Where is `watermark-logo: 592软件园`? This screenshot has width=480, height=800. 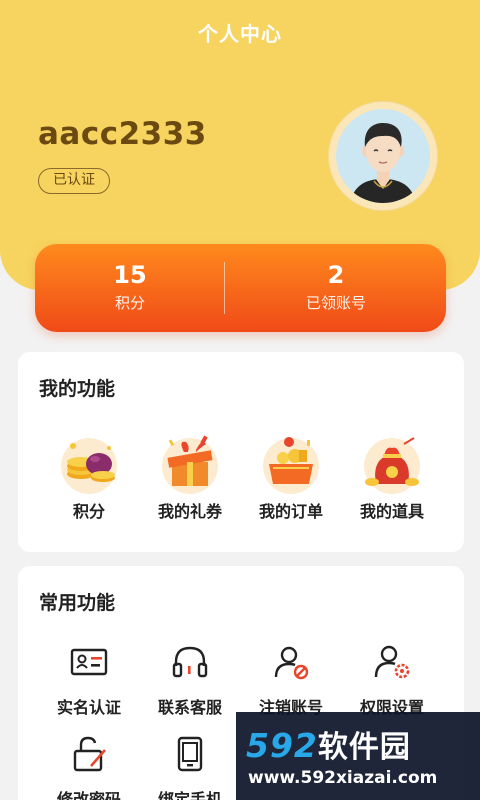
watermark-logo: 592软件园 is located at coordinates (328, 744).